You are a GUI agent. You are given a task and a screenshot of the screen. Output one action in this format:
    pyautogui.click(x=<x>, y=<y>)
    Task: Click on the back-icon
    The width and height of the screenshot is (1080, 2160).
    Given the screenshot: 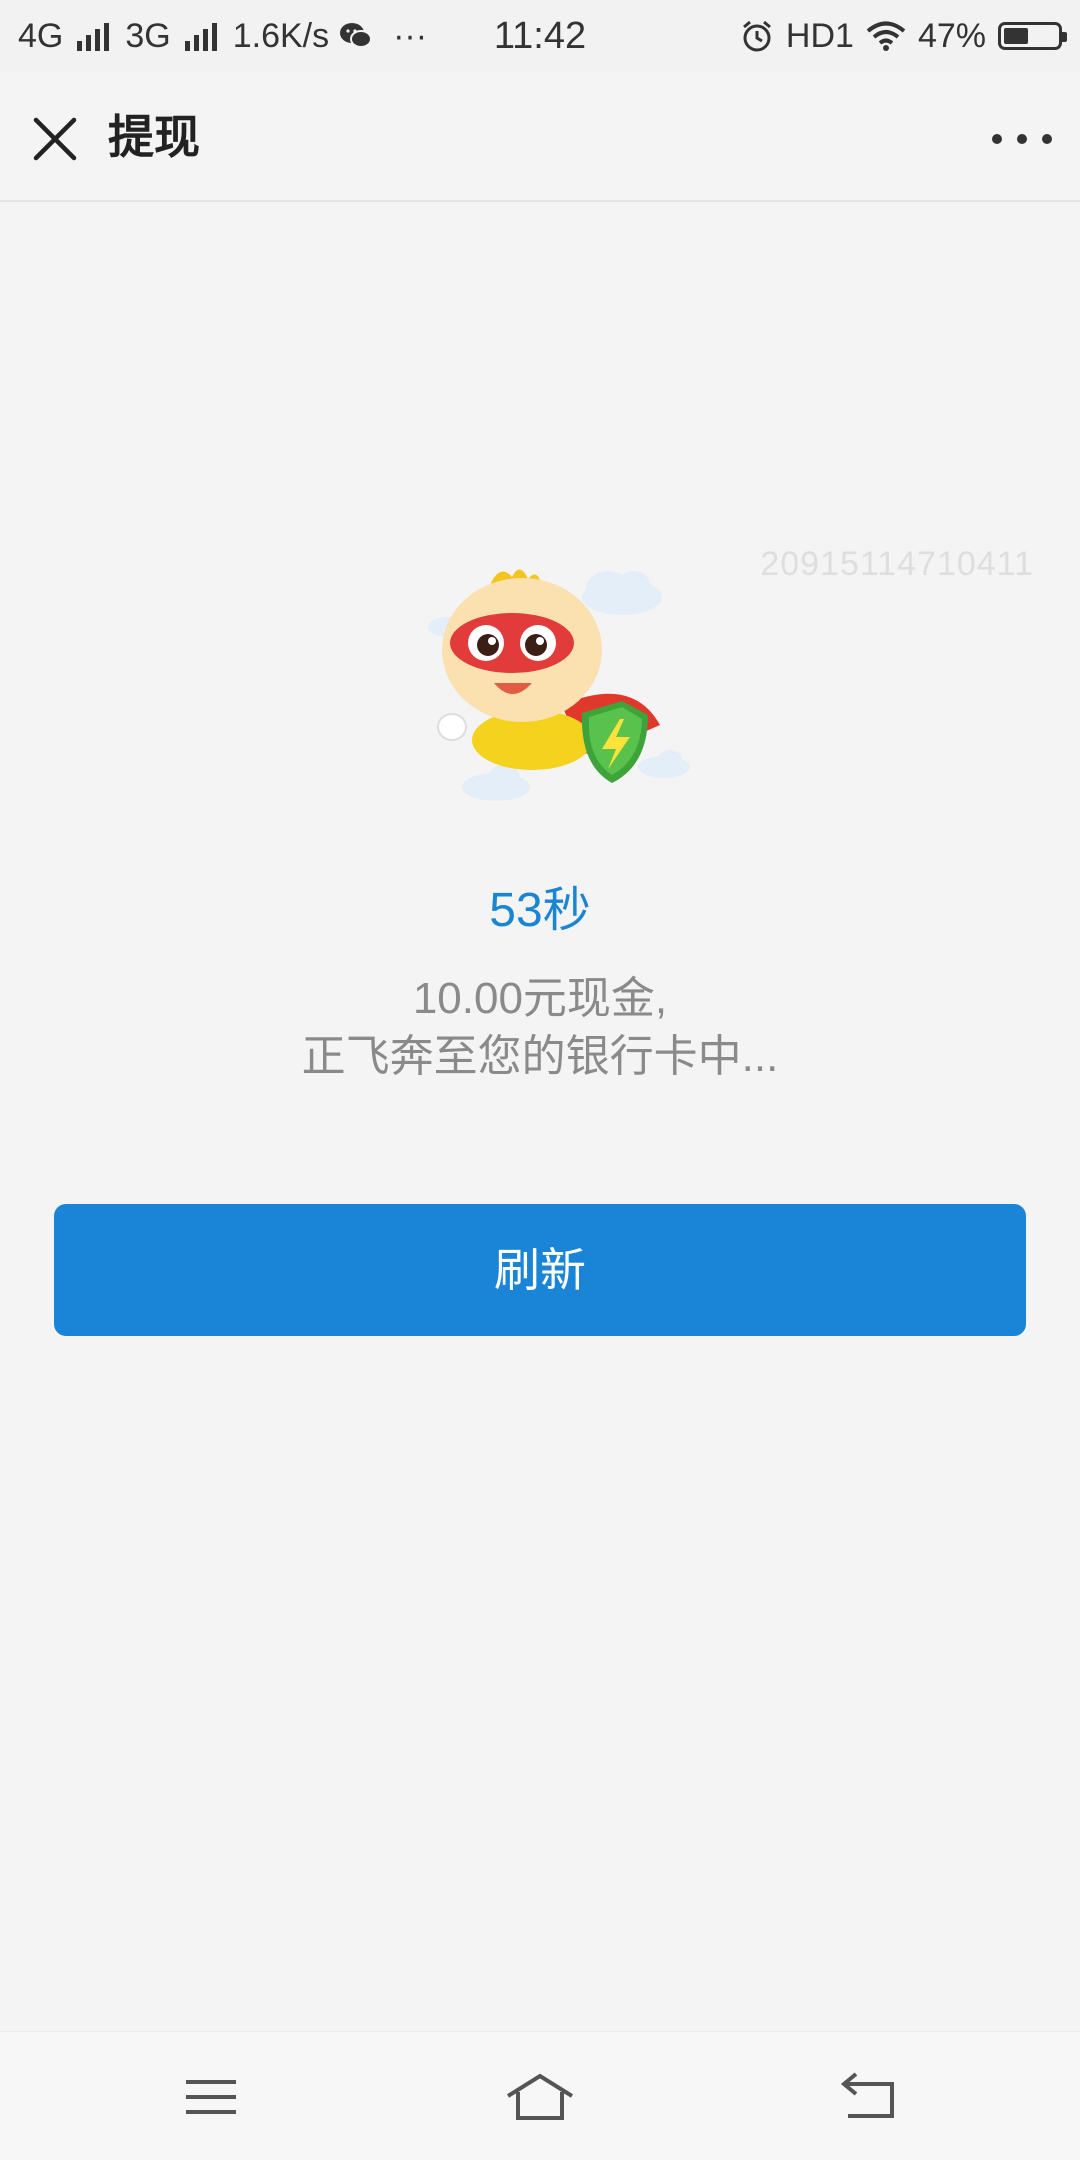 What is the action you would take?
    pyautogui.click(x=867, y=2095)
    